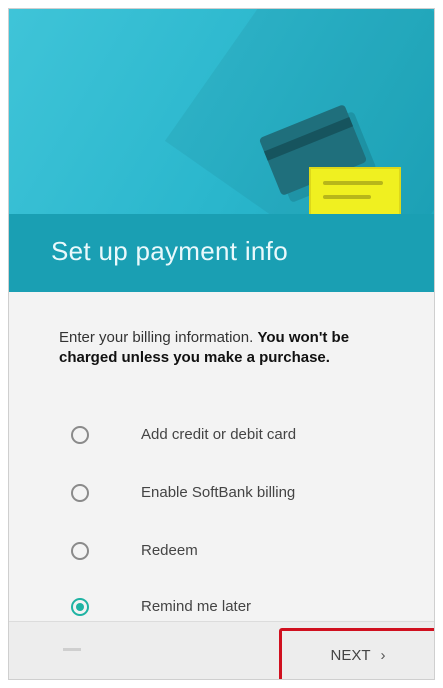 This screenshot has width=443, height=688. What do you see at coordinates (169, 550) in the screenshot?
I see `option-label-redeem: Redeem` at bounding box center [169, 550].